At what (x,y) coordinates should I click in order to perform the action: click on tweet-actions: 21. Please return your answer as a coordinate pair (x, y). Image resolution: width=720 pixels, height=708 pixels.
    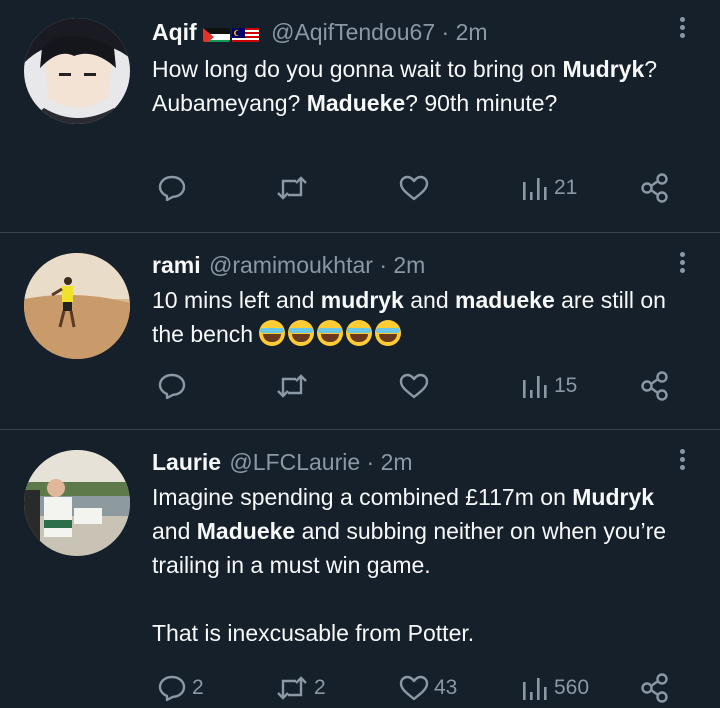
    Looking at the image, I should click on (360, 190).